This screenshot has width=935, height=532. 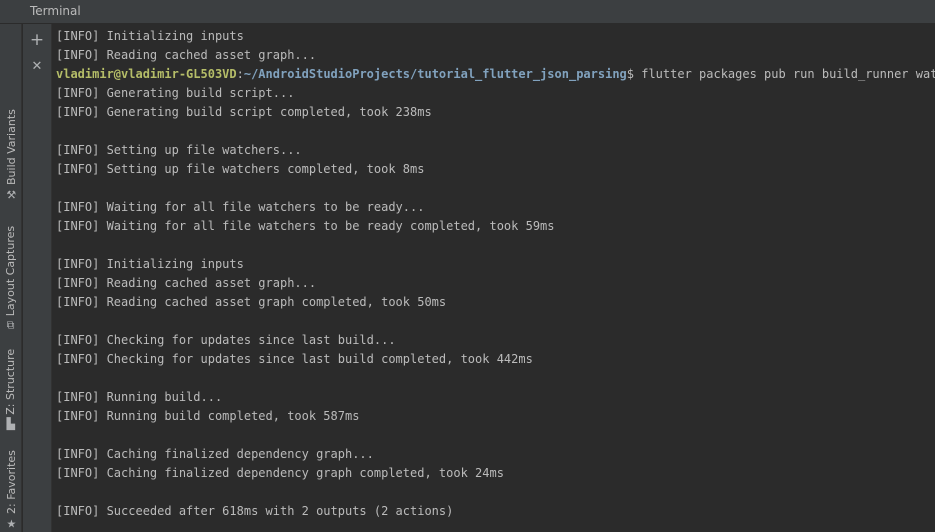 What do you see at coordinates (11, 381) in the screenshot?
I see `side-tab-label: Z: Structure` at bounding box center [11, 381].